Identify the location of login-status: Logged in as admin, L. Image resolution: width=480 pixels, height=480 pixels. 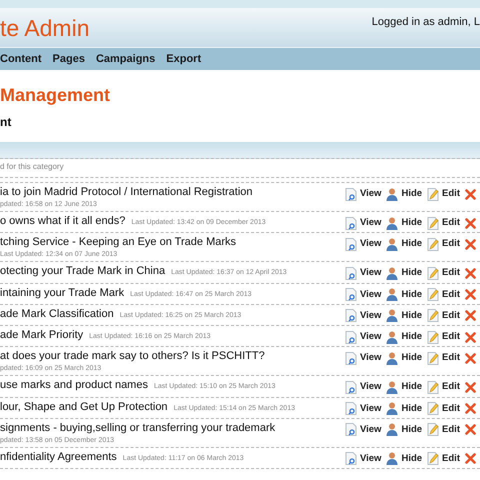
(426, 22).